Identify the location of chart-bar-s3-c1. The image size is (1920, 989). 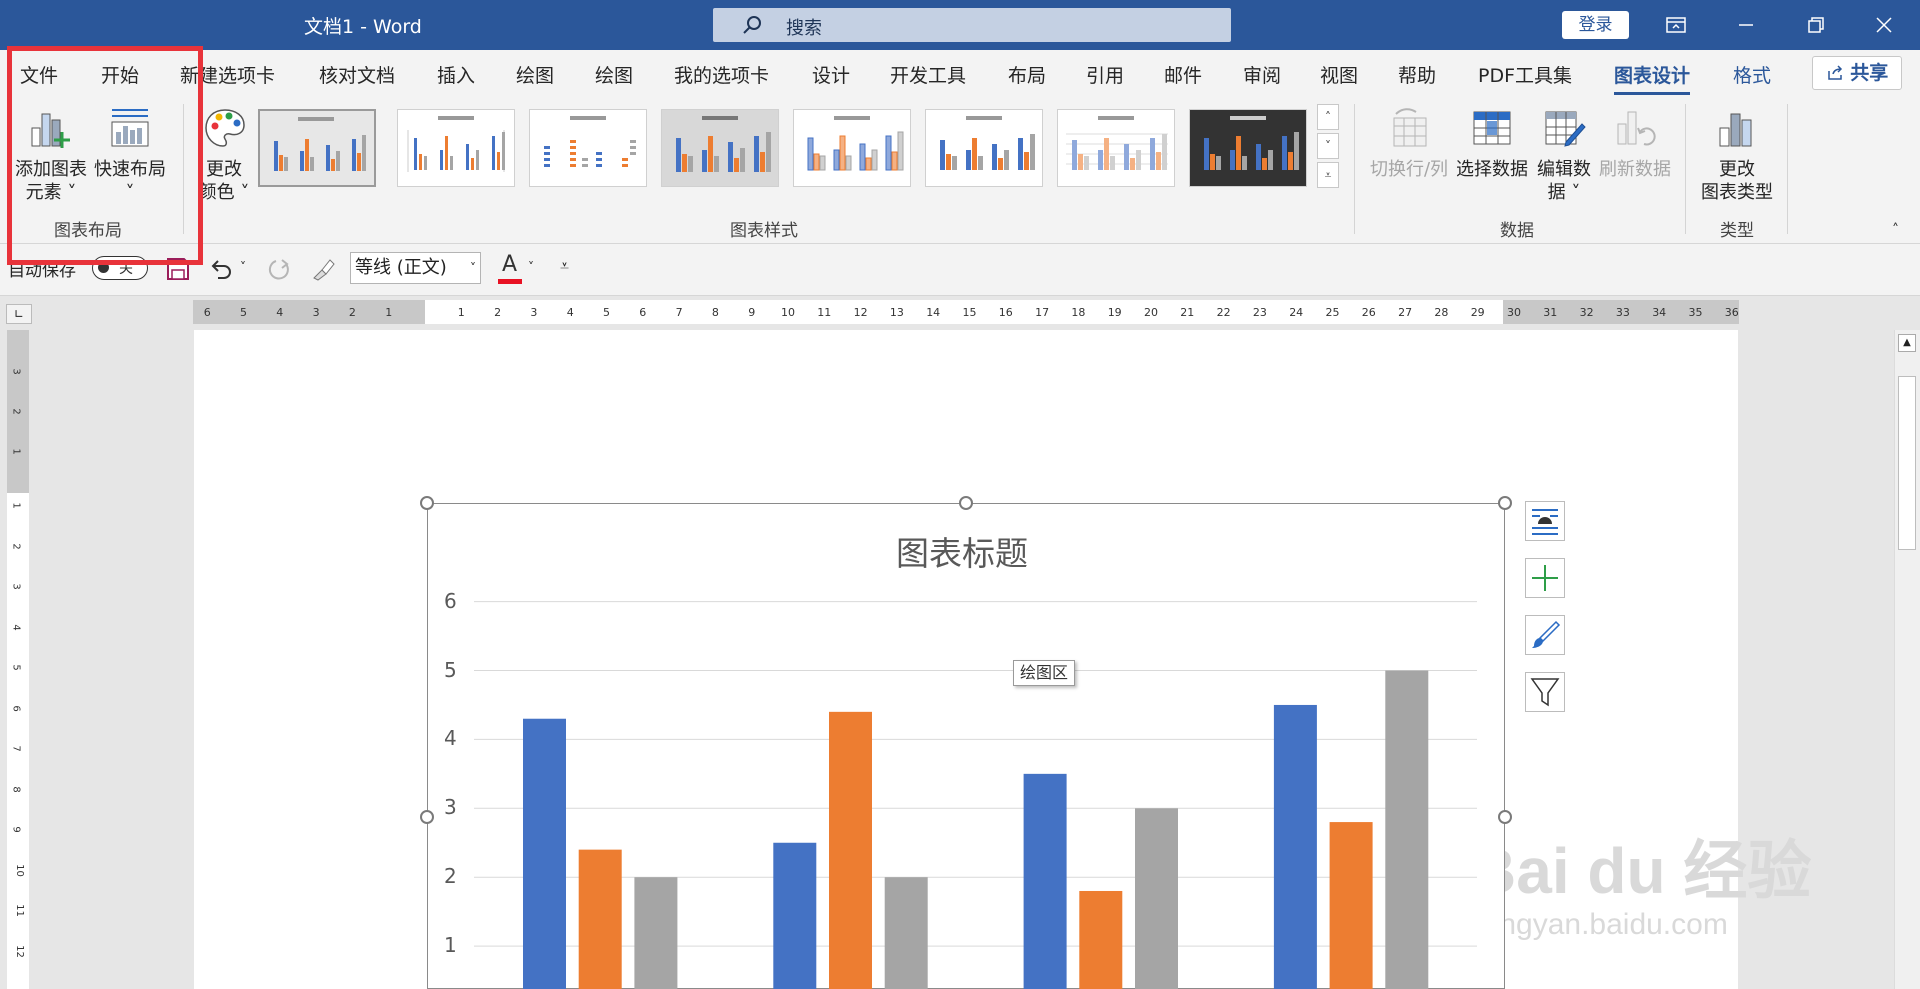
(656, 933).